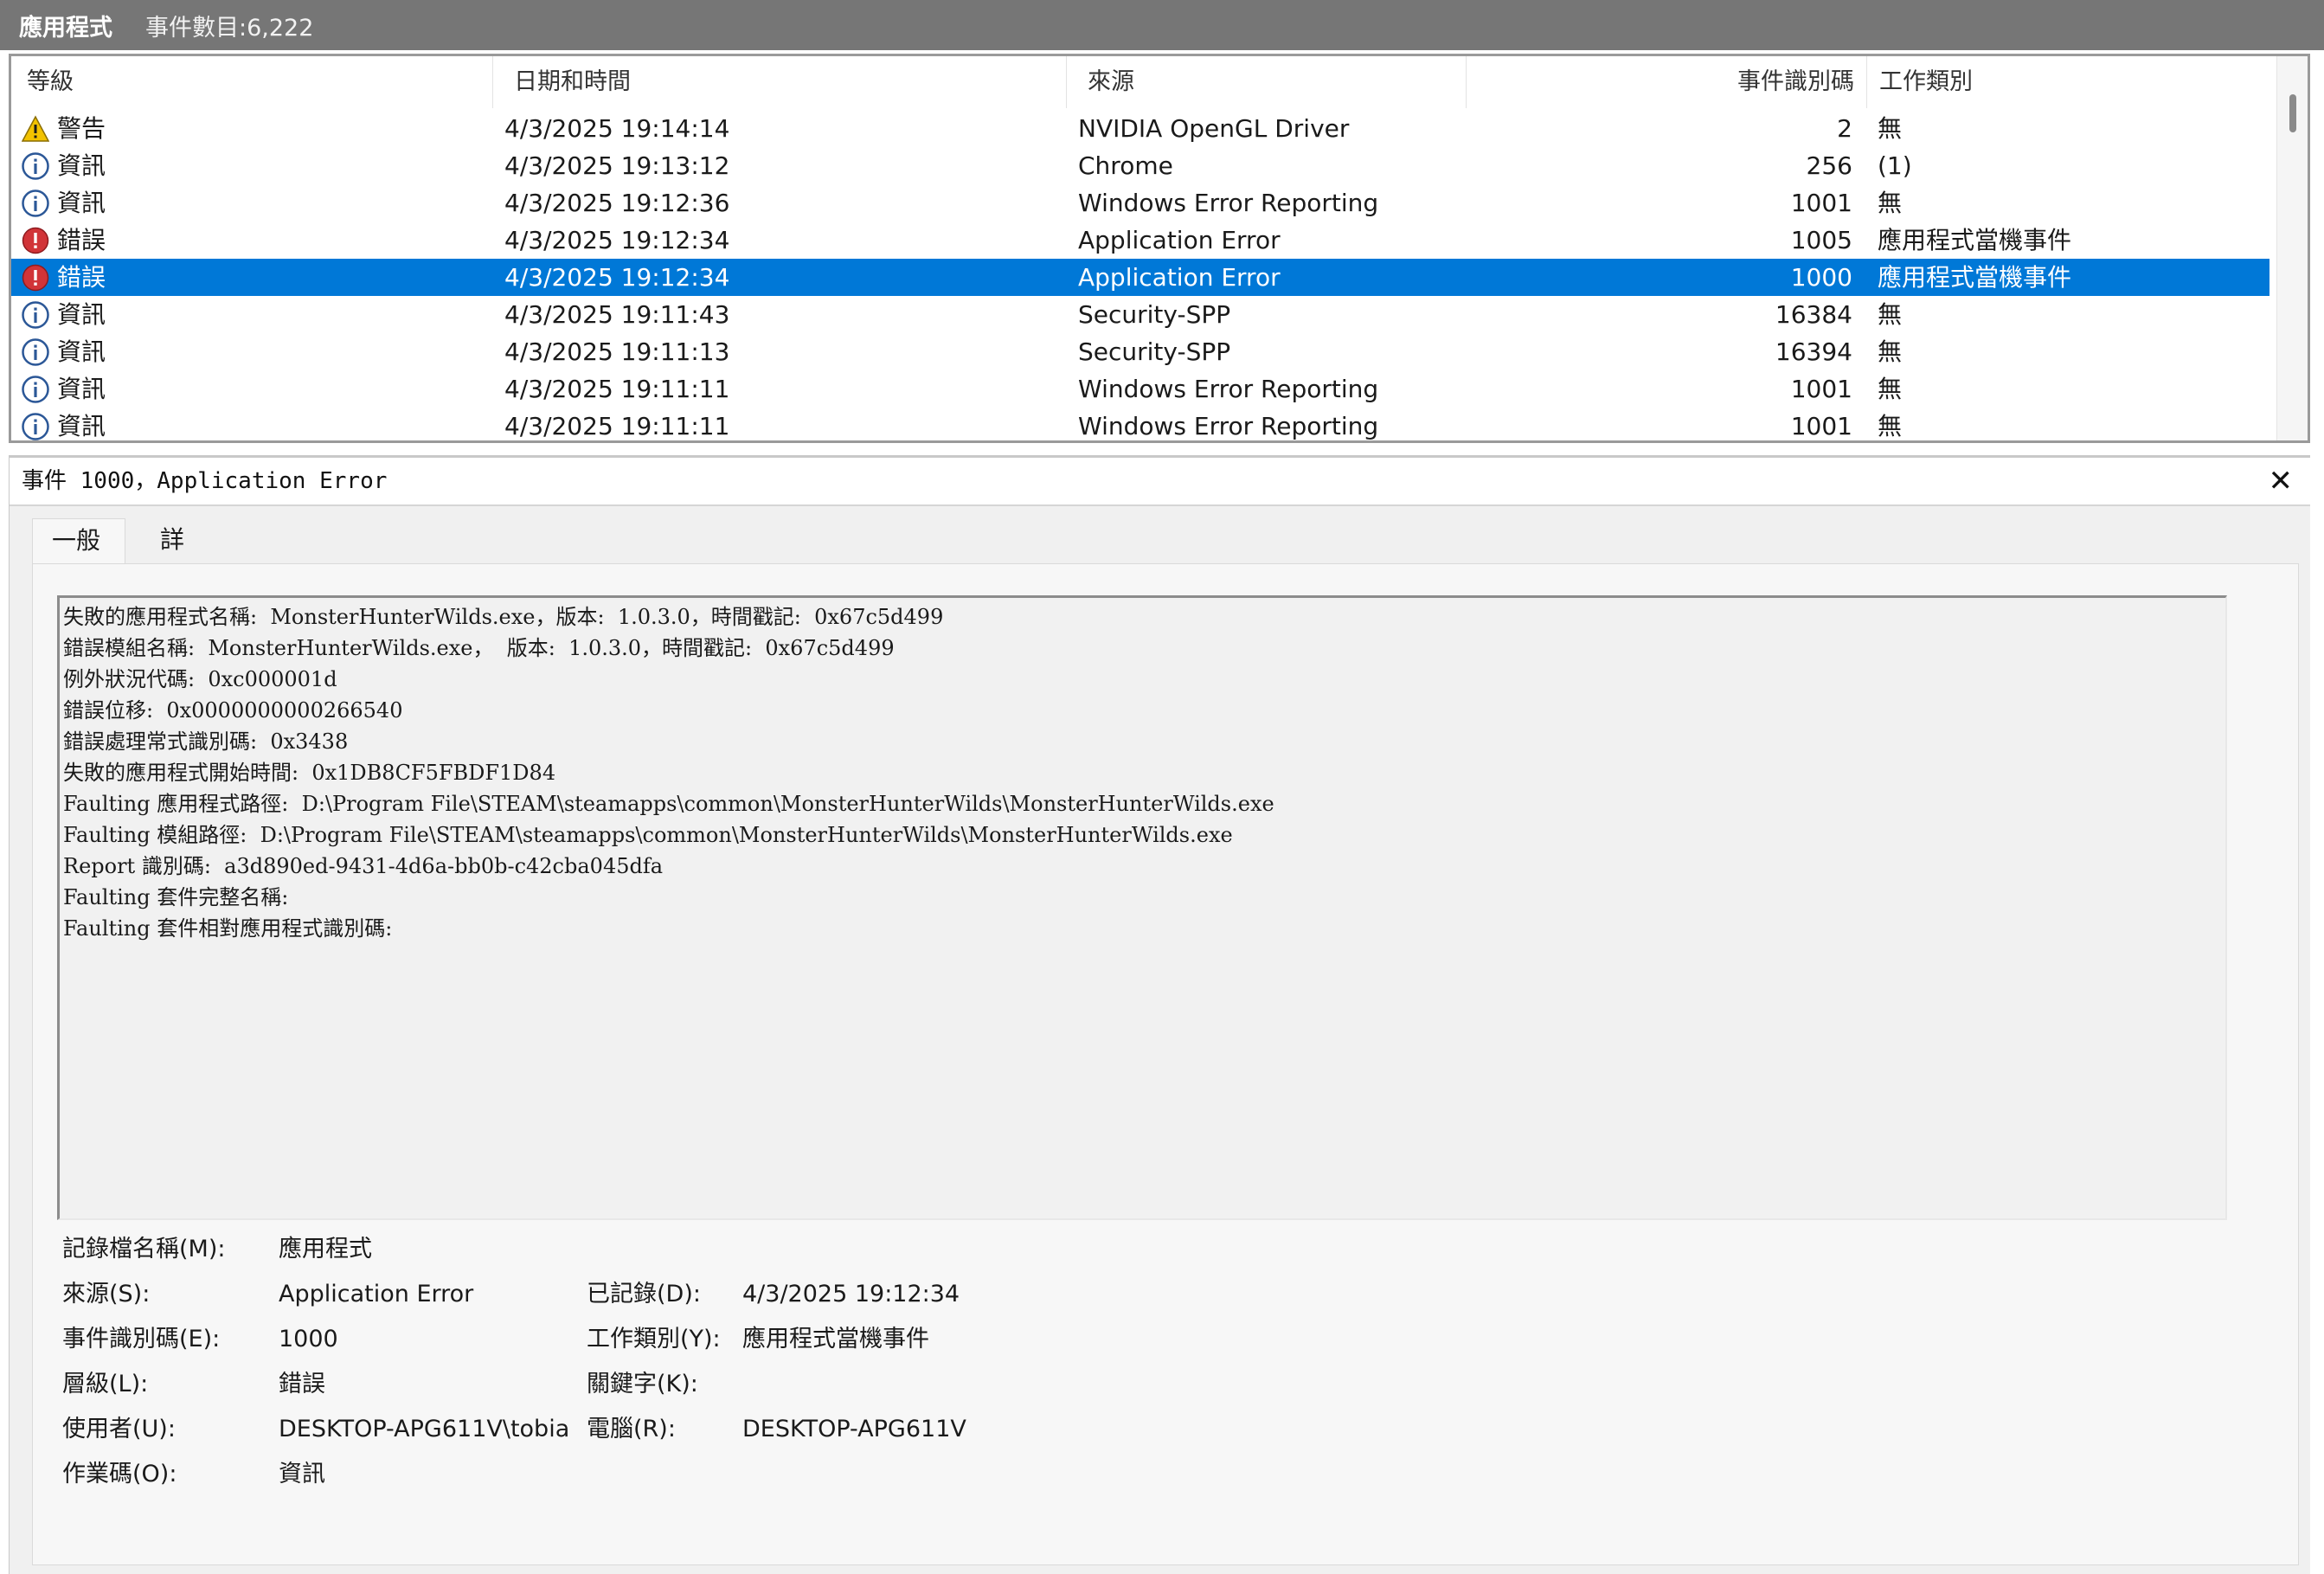 The width and height of the screenshot is (2324, 1574). Describe the element at coordinates (252, 82) in the screenshot. I see `column-header-level: 等級` at that location.